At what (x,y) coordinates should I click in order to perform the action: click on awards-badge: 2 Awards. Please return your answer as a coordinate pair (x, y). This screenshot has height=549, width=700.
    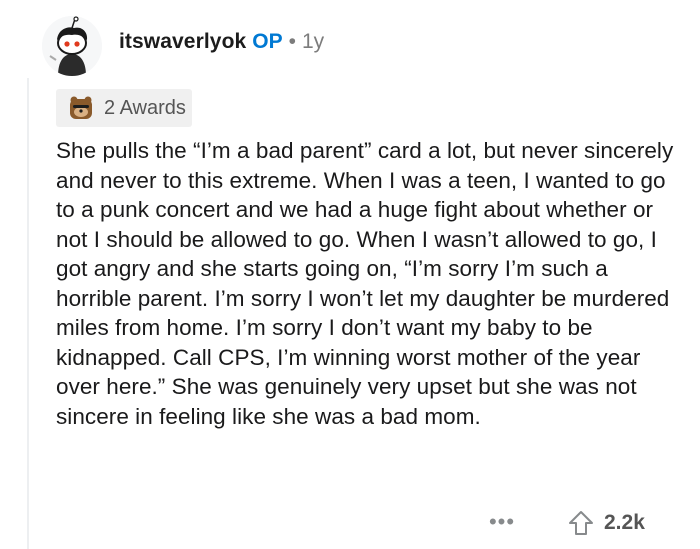
    Looking at the image, I should click on (124, 108).